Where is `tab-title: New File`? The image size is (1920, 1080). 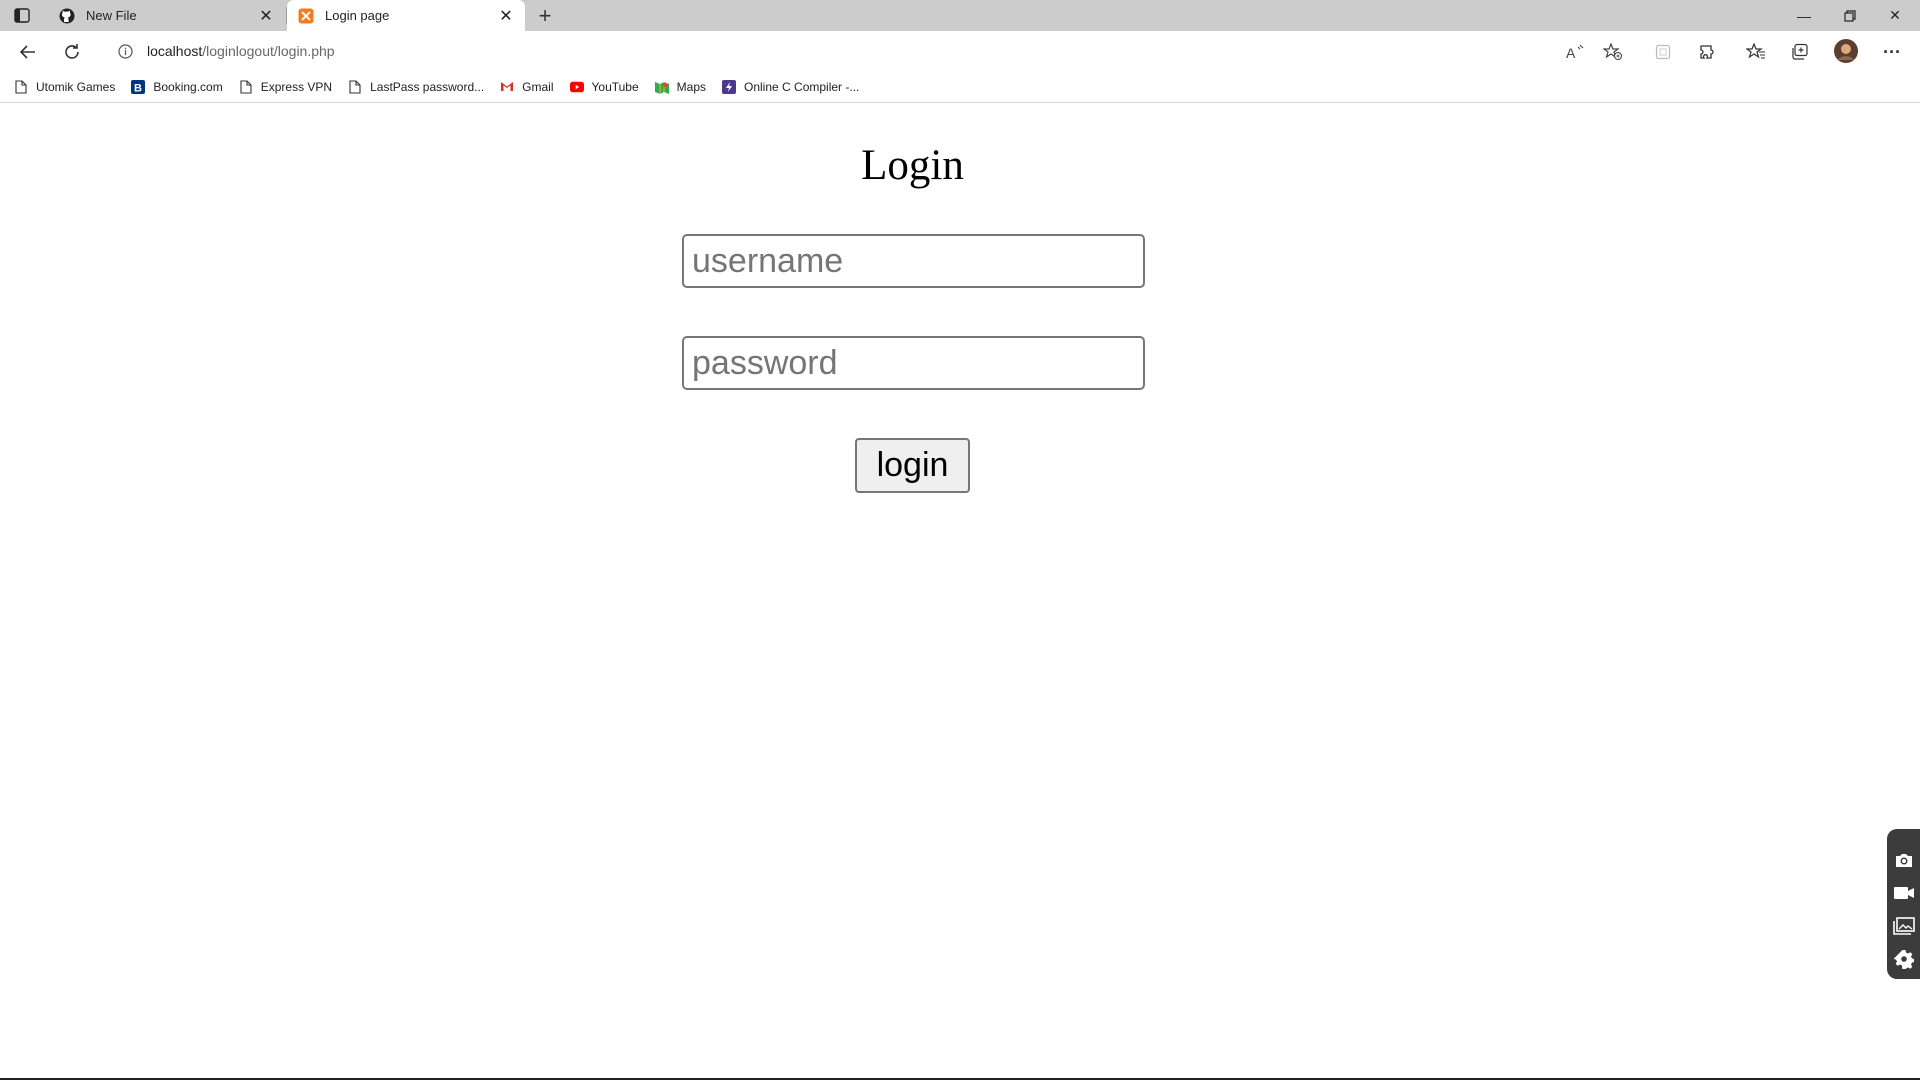
tab-title: New File is located at coordinates (111, 15).